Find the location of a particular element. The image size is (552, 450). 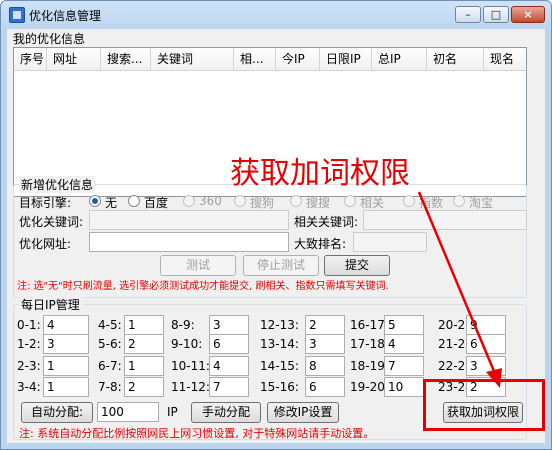

annotation-highlight-box is located at coordinates (484, 405).